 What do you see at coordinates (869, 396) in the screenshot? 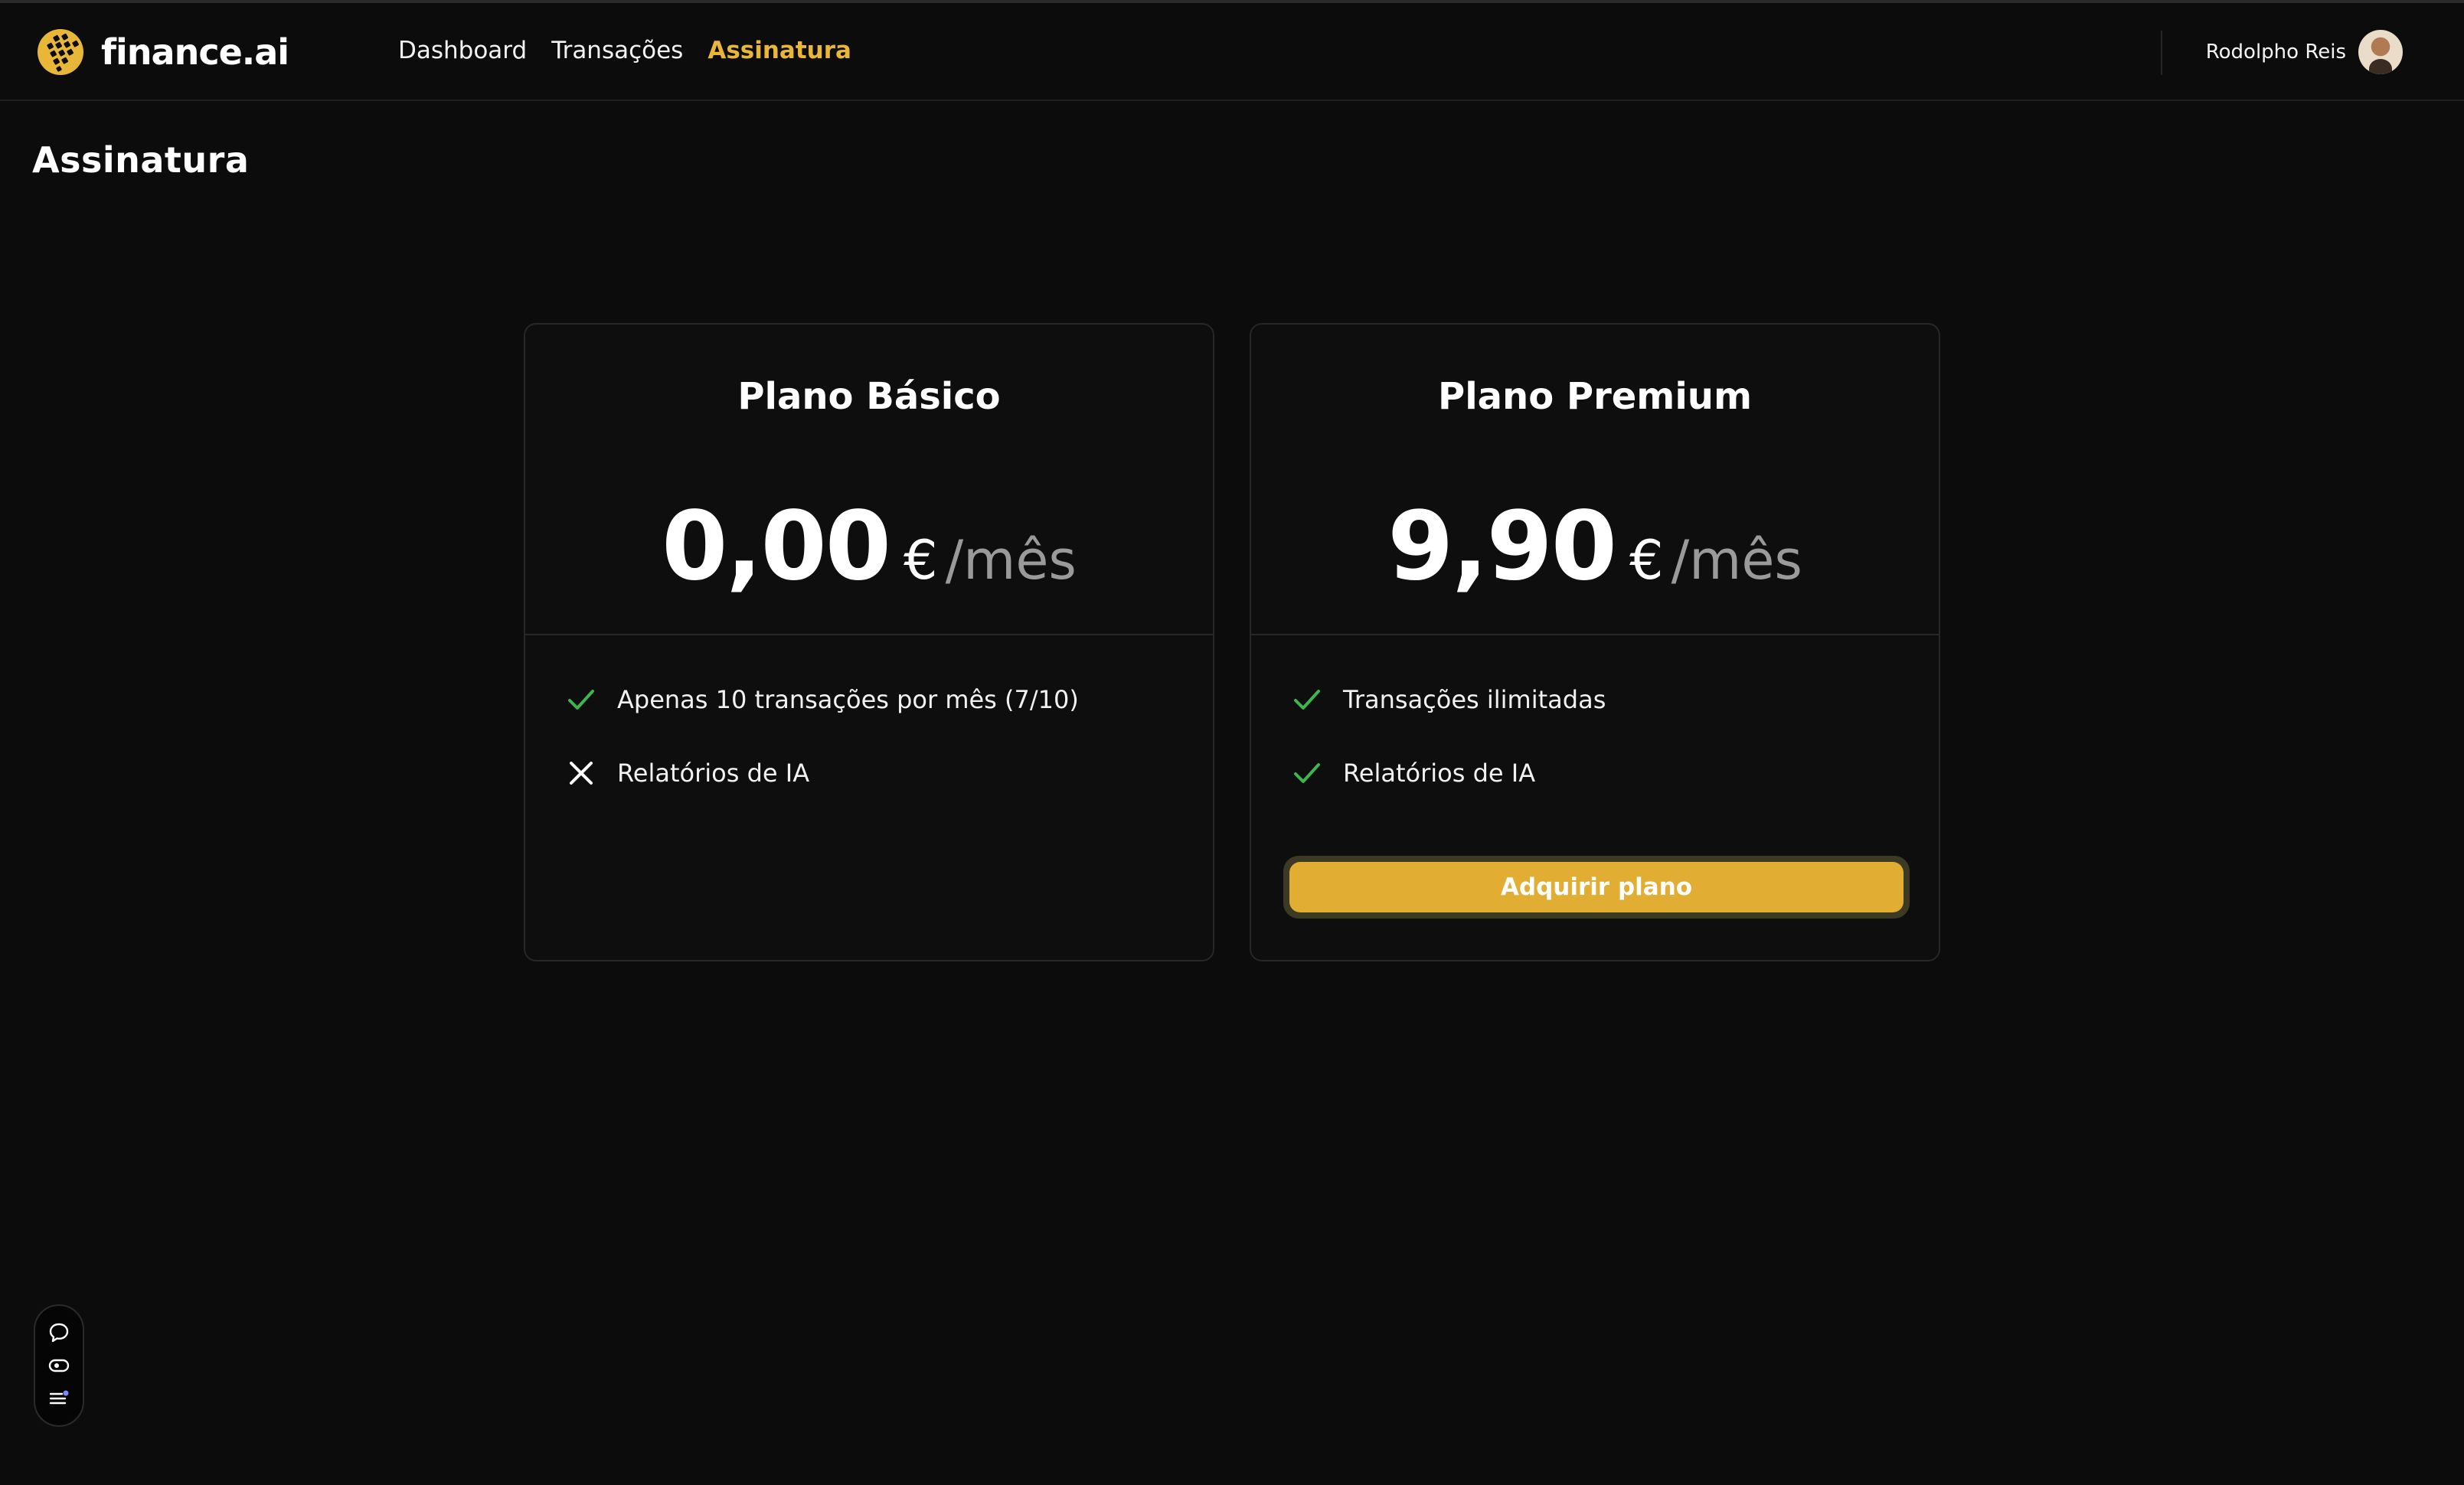
I see `plan-title: Plano Básico` at bounding box center [869, 396].